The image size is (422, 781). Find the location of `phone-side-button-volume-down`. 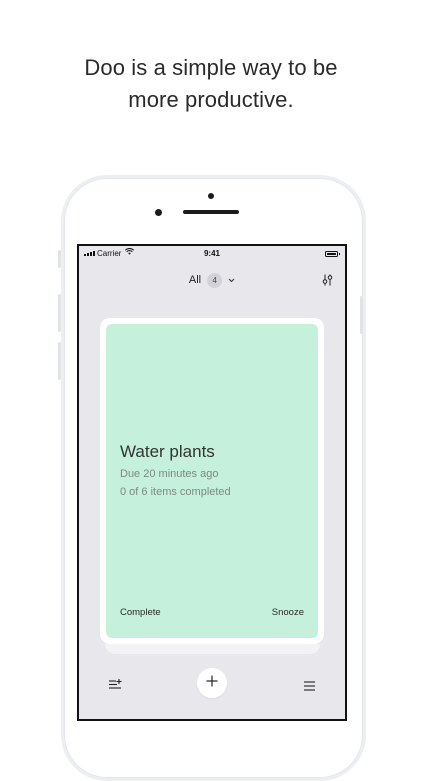

phone-side-button-volume-down is located at coordinates (59, 361).